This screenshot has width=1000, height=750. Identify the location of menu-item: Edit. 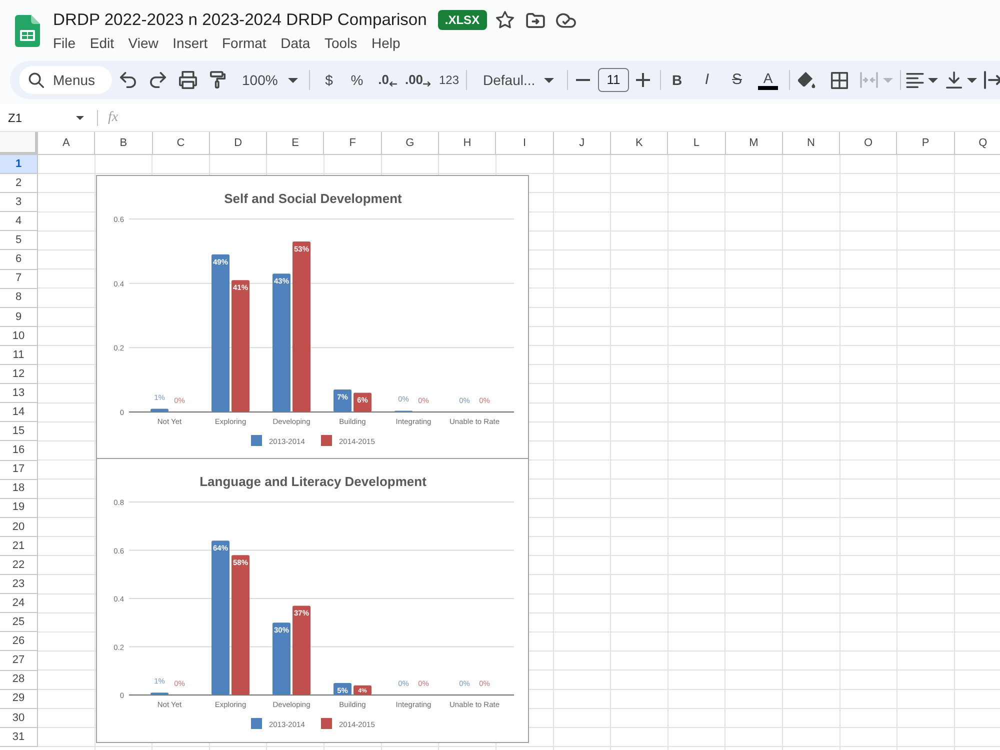
(102, 43).